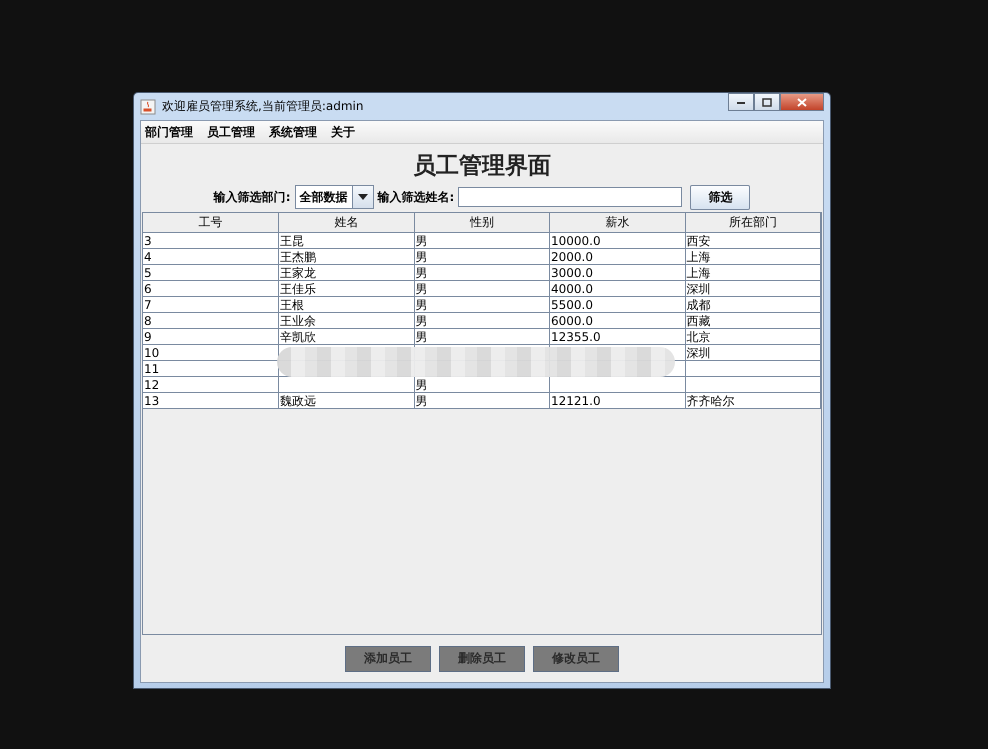  Describe the element at coordinates (720, 197) in the screenshot. I see `filter-button: 筛选` at that location.